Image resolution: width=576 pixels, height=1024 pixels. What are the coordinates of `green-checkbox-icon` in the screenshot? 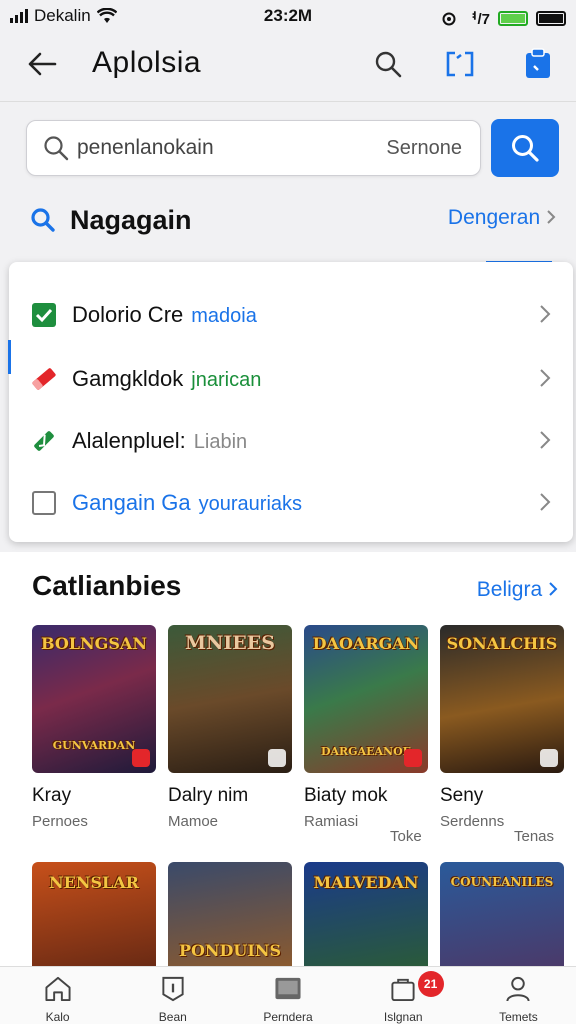 It's located at (44, 315).